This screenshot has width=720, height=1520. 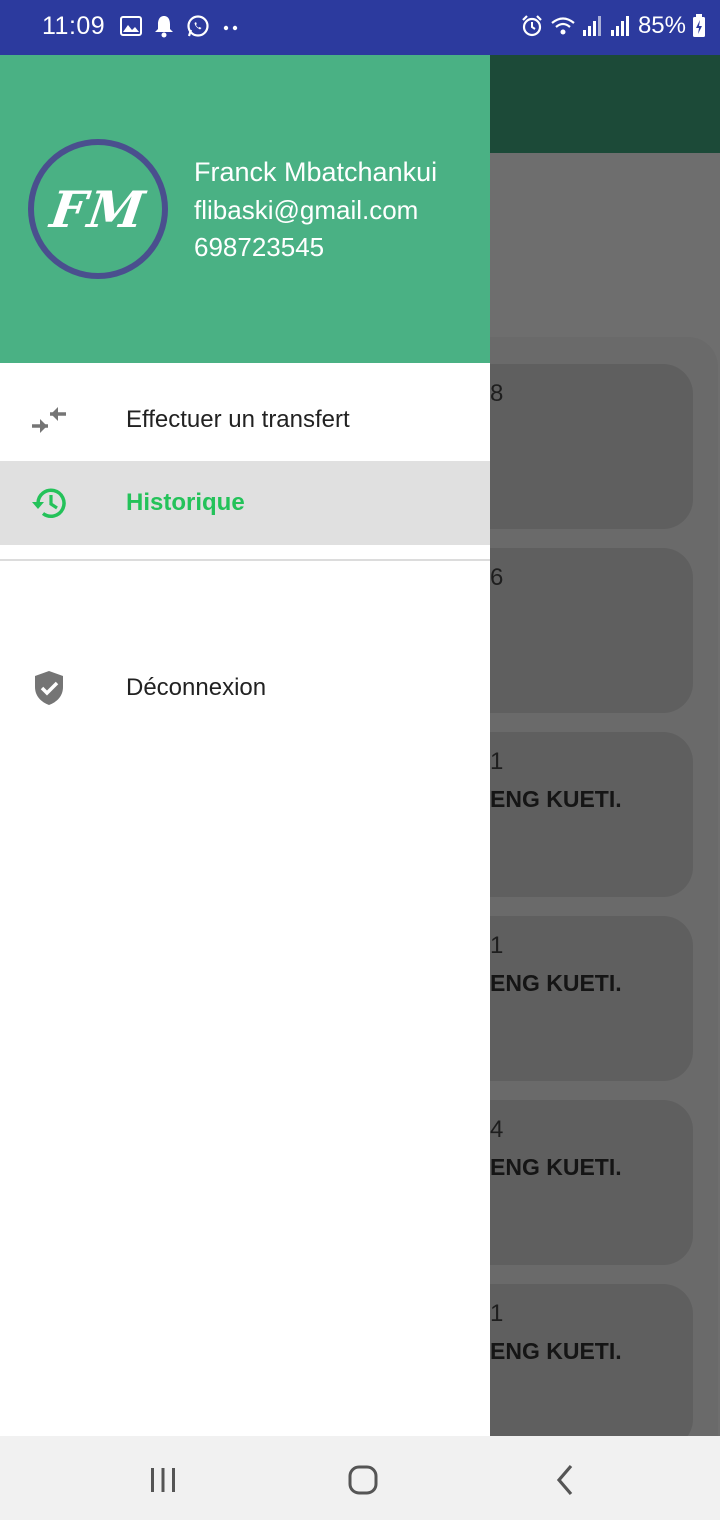 What do you see at coordinates (164, 27) in the screenshot?
I see `notification-bell-icon` at bounding box center [164, 27].